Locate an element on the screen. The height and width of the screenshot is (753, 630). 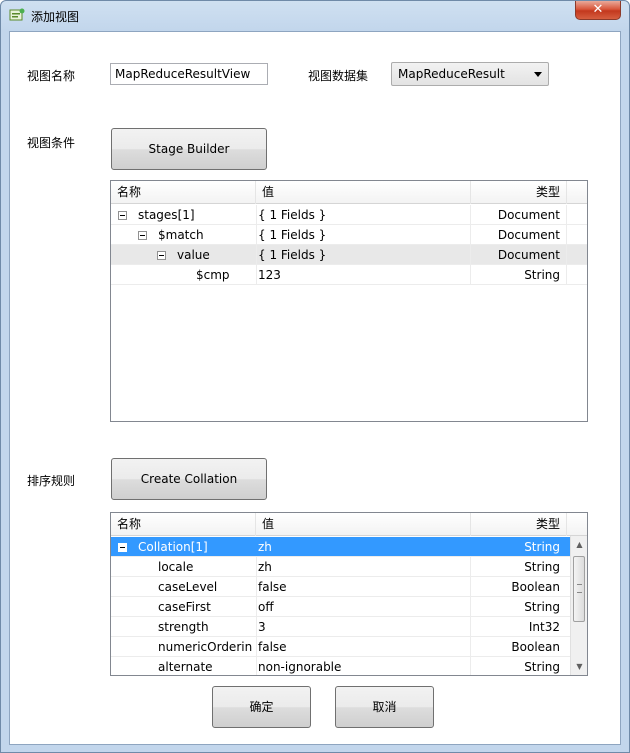
cancel-button: 取消 is located at coordinates (384, 707).